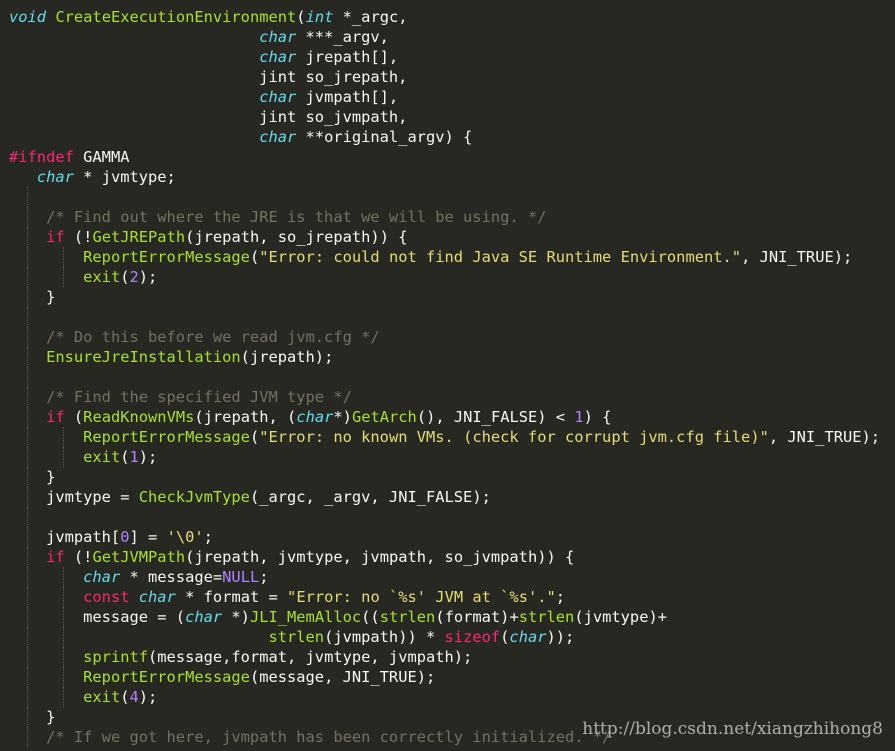 This screenshot has height=751, width=895. Describe the element at coordinates (139, 557) in the screenshot. I see `code-token: GetJVMPath` at that location.